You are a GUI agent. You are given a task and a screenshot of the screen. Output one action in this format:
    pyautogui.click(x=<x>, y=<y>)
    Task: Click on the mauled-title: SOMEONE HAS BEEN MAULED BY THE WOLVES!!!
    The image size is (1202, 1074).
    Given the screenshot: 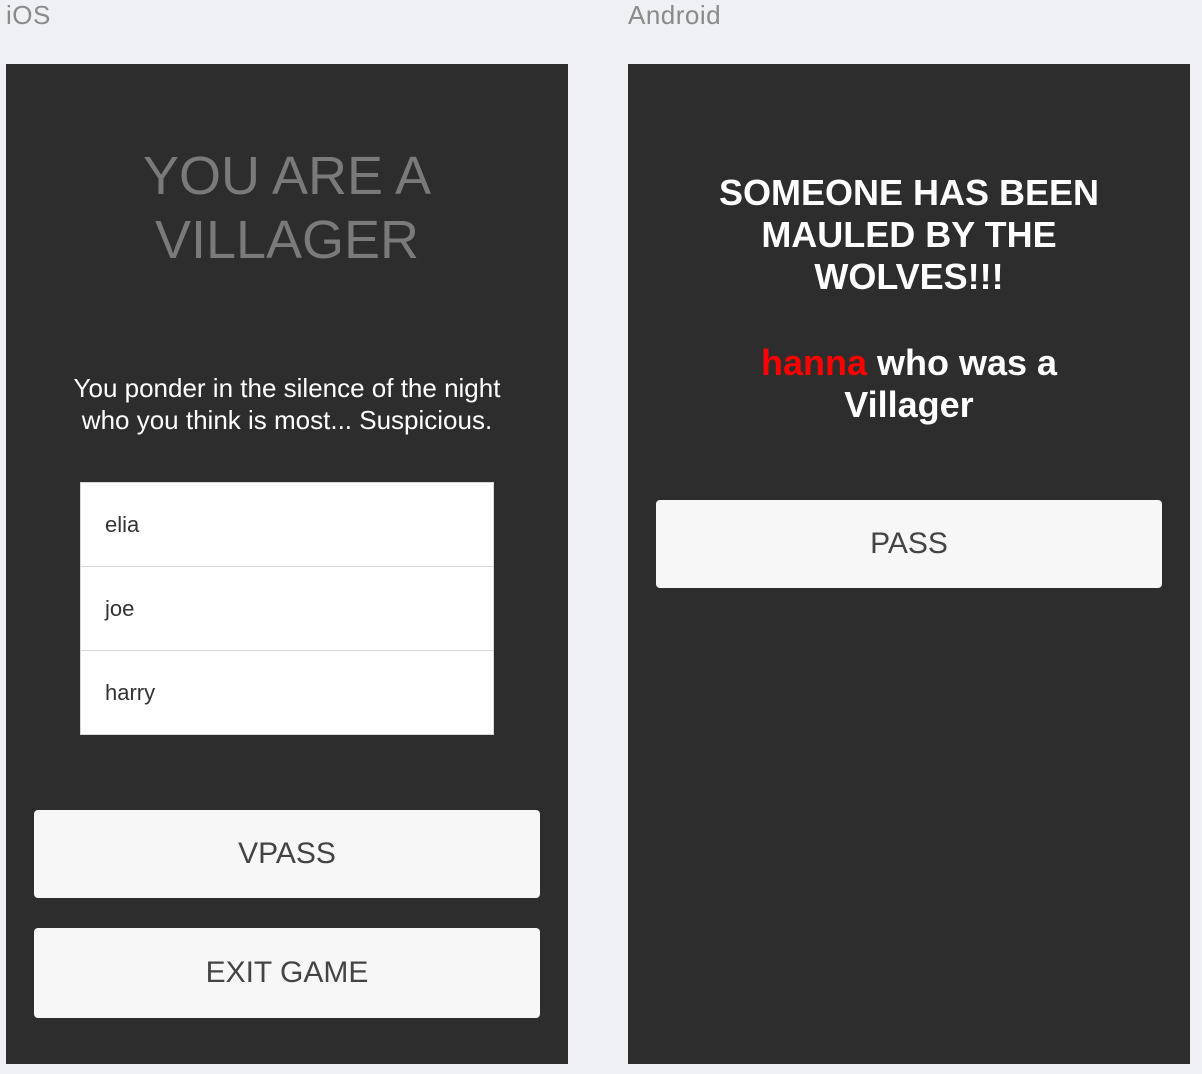 What is the action you would take?
    pyautogui.click(x=909, y=234)
    